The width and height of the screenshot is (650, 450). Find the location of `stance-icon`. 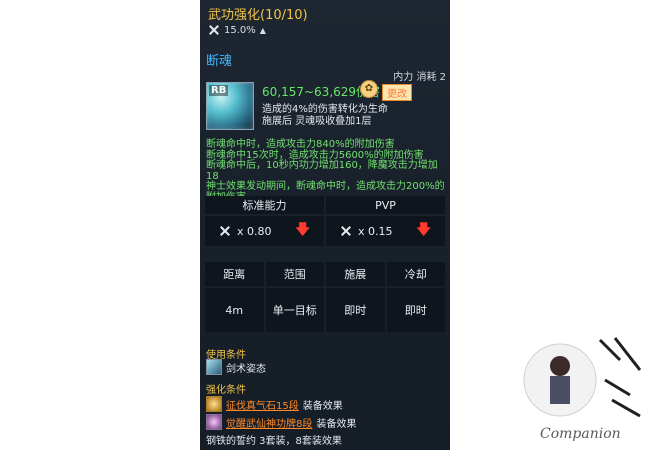

stance-icon is located at coordinates (214, 367).